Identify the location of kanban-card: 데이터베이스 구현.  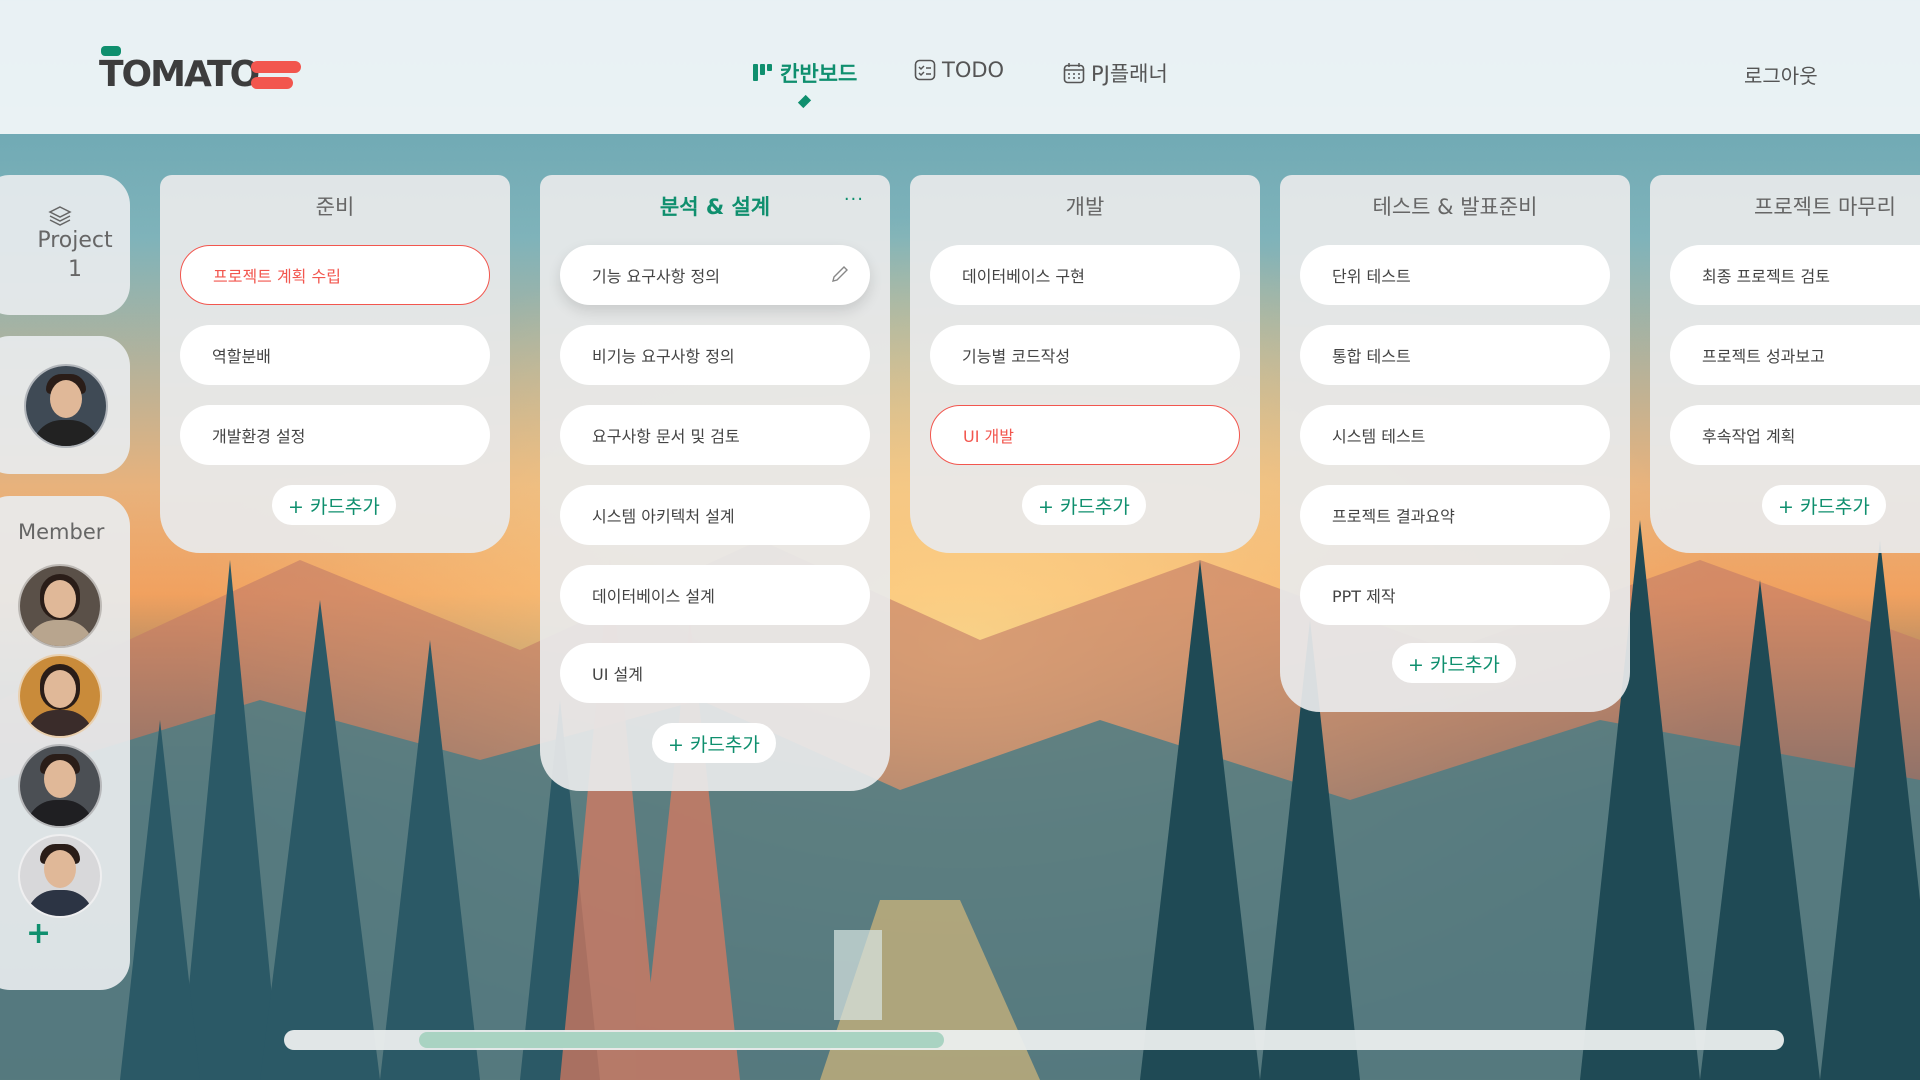
(1085, 275).